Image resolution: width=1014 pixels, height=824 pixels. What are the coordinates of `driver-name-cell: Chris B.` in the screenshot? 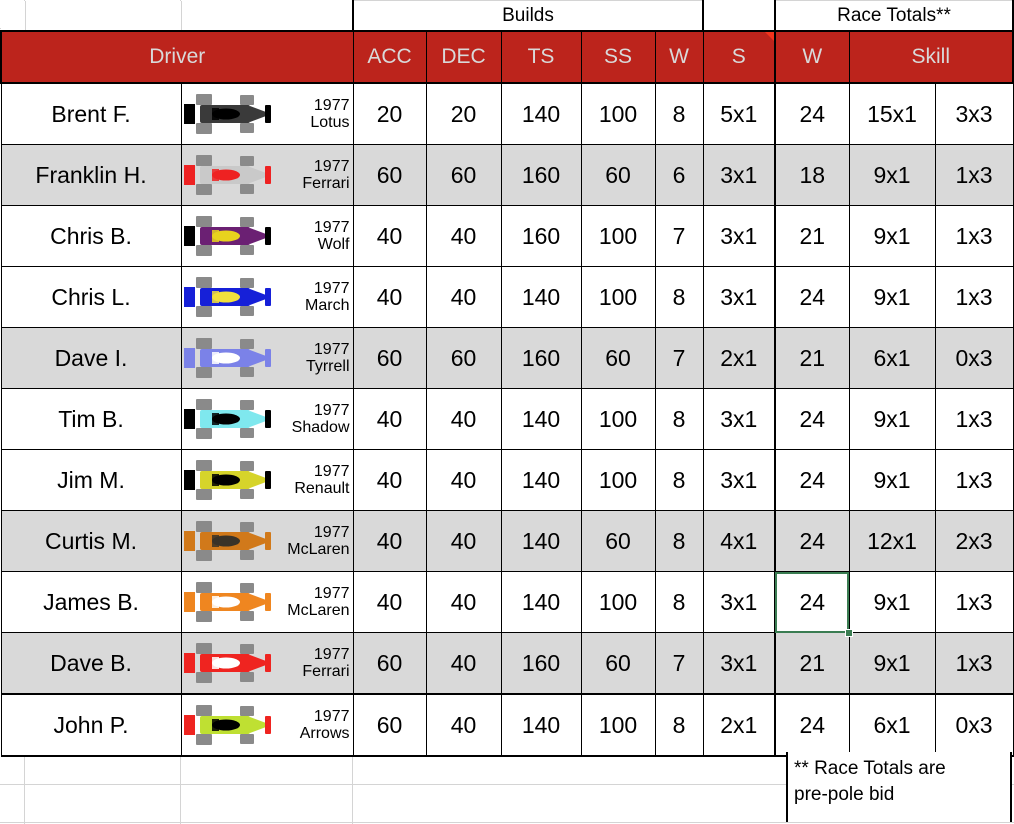 It's located at (91, 236).